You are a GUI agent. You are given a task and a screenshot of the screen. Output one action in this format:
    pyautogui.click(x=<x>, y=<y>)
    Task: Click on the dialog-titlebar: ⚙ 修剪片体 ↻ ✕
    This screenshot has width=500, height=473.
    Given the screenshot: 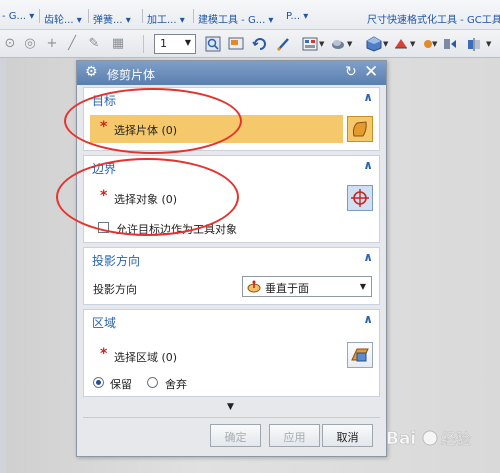 What is the action you would take?
    pyautogui.click(x=231, y=73)
    